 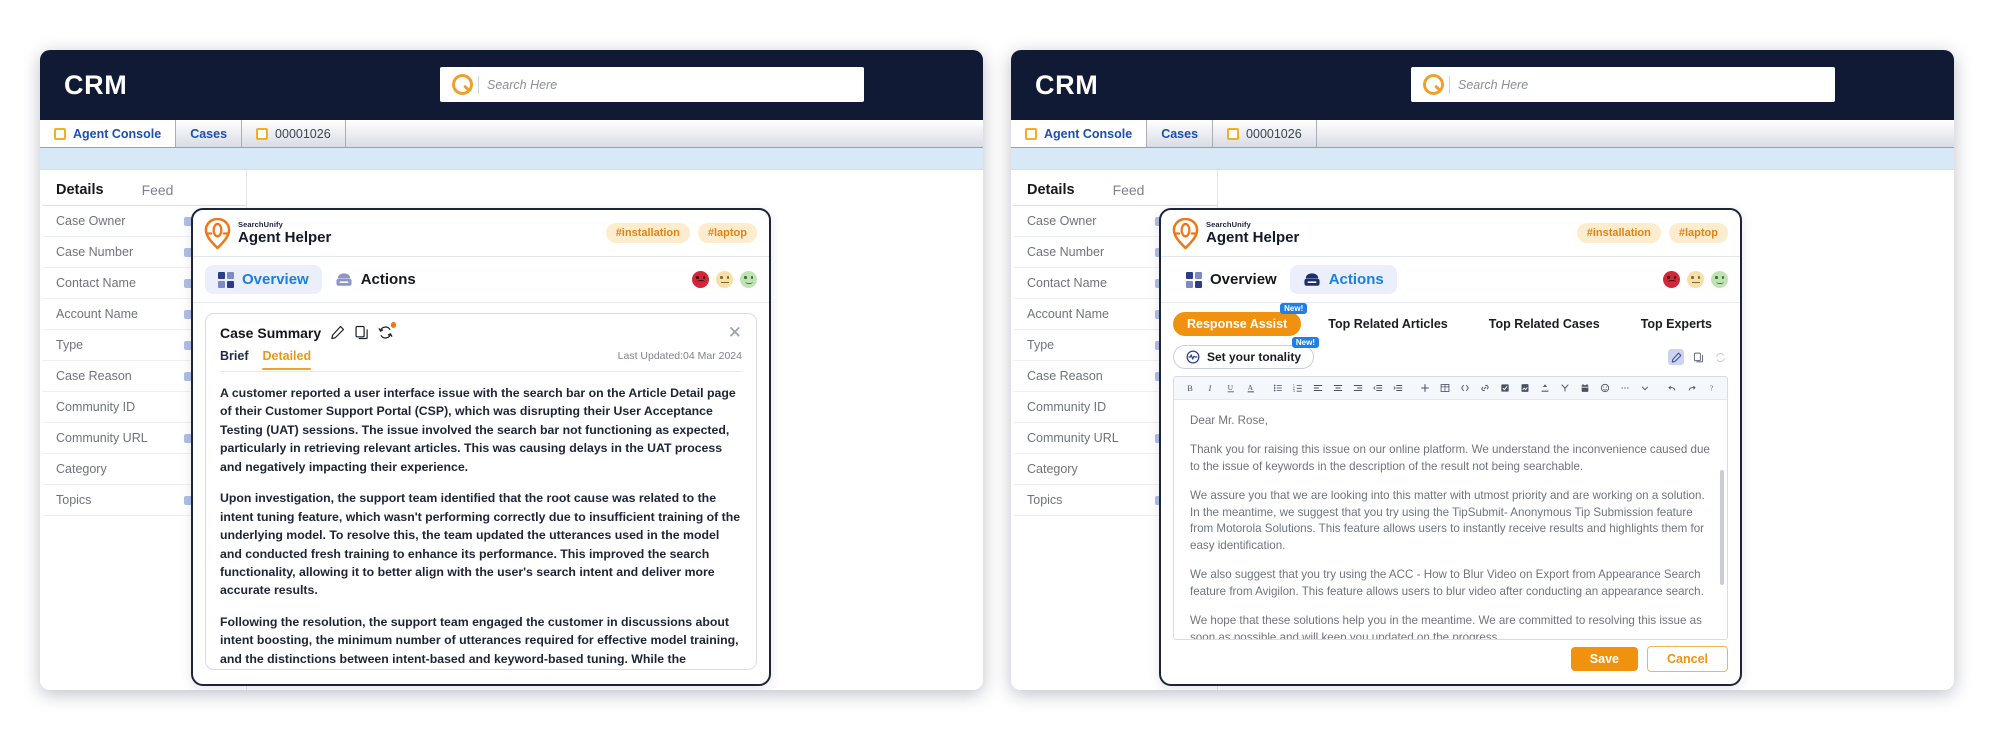 What do you see at coordinates (1298, 388) in the screenshot?
I see `numbered-list-icon: 123` at bounding box center [1298, 388].